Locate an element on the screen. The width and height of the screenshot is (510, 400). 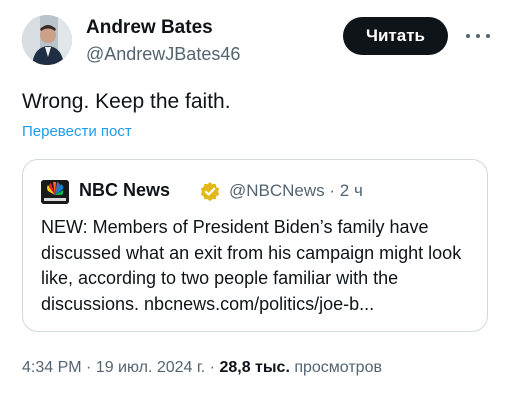
avatar-photo-icon is located at coordinates (47, 40).